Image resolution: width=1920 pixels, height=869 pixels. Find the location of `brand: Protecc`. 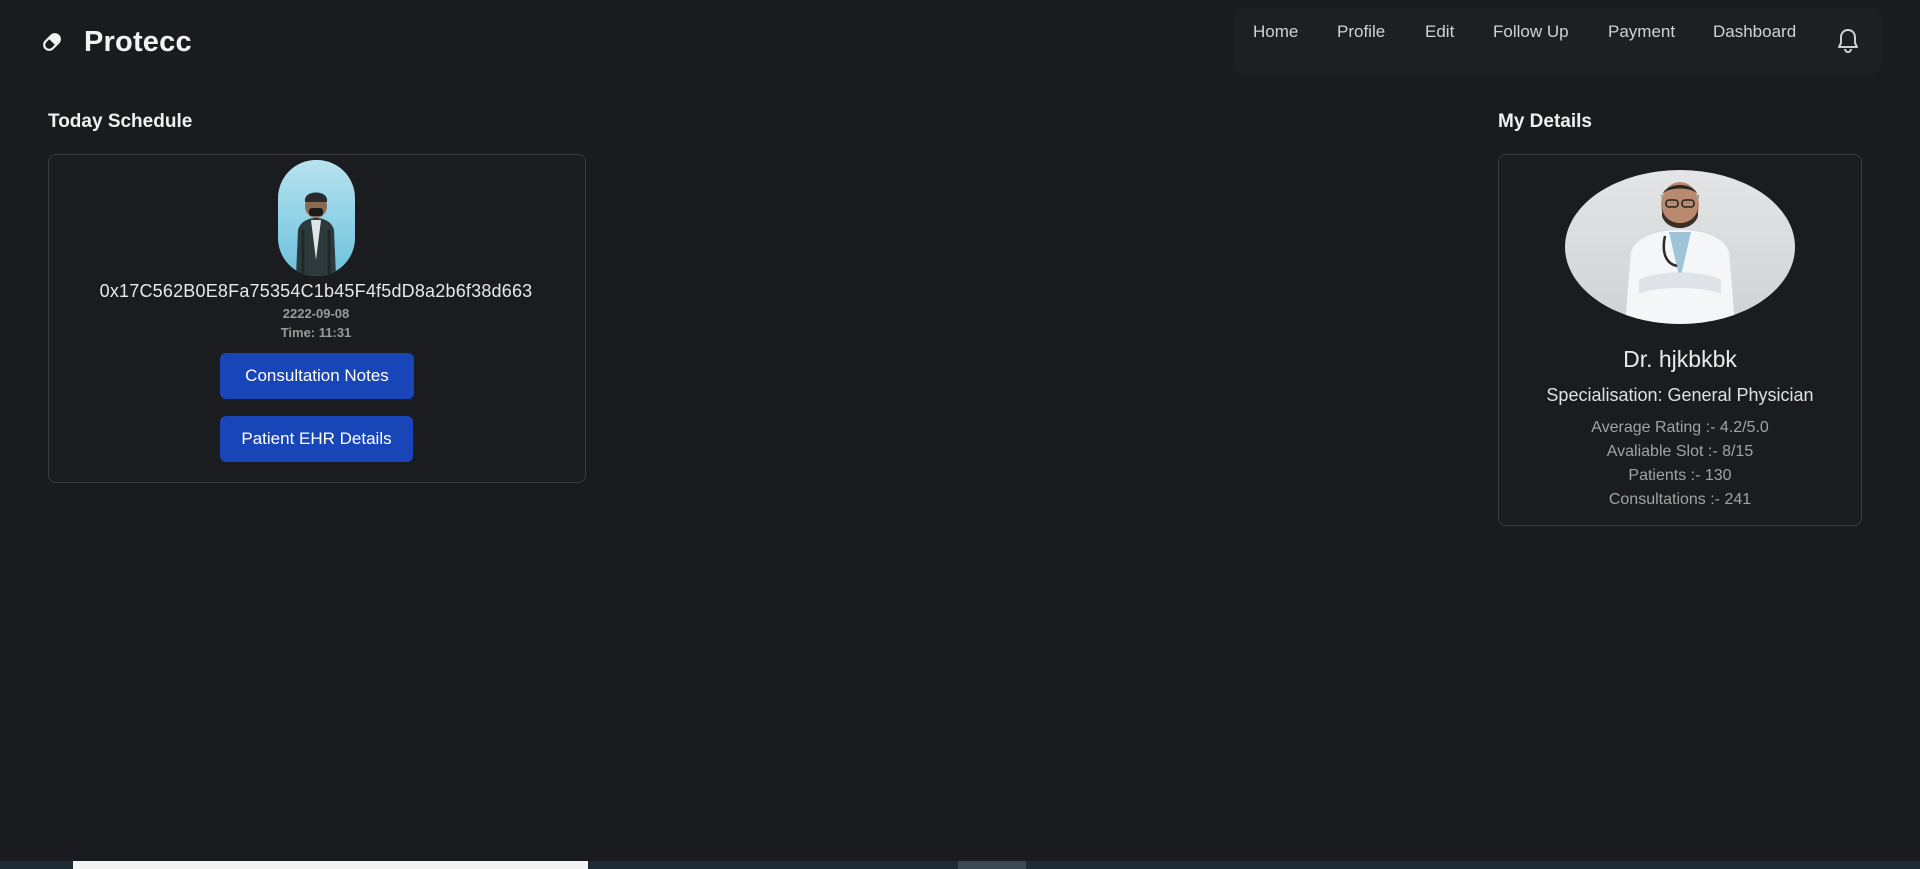

brand: Protecc is located at coordinates (116, 42).